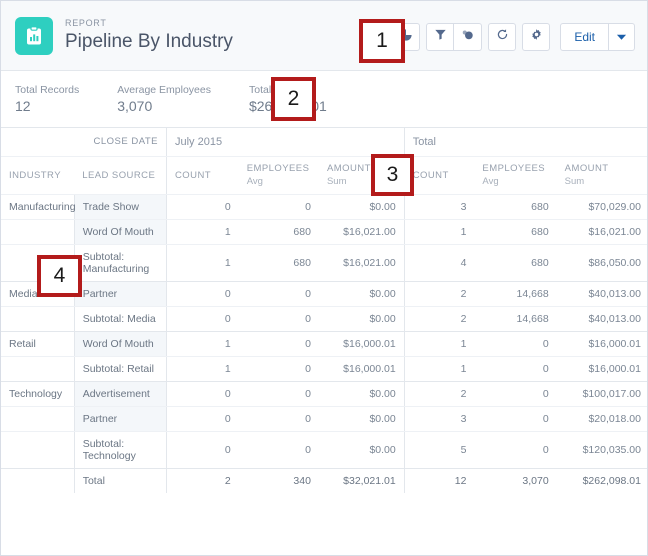 The image size is (648, 556). I want to click on empty-cell, so click(38, 142).